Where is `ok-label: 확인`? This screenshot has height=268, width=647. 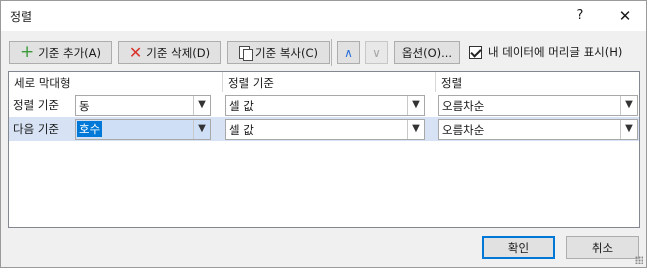
ok-label: 확인 is located at coordinates (518, 247).